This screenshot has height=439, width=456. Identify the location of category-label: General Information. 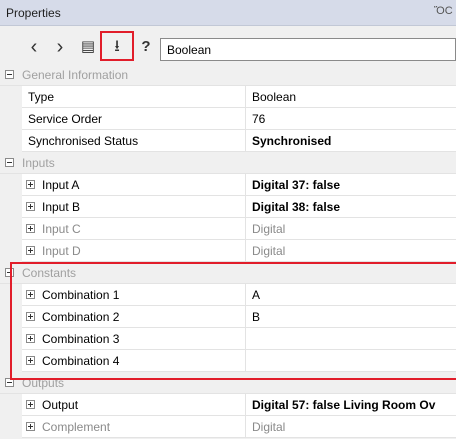
(75, 75).